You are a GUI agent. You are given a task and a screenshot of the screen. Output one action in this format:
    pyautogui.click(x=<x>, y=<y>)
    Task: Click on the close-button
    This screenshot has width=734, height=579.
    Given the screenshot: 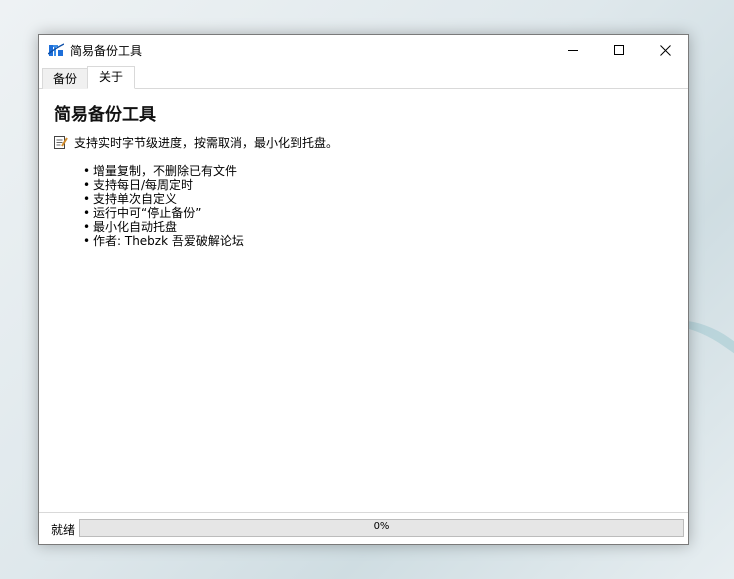 What is the action you would take?
    pyautogui.click(x=665, y=50)
    